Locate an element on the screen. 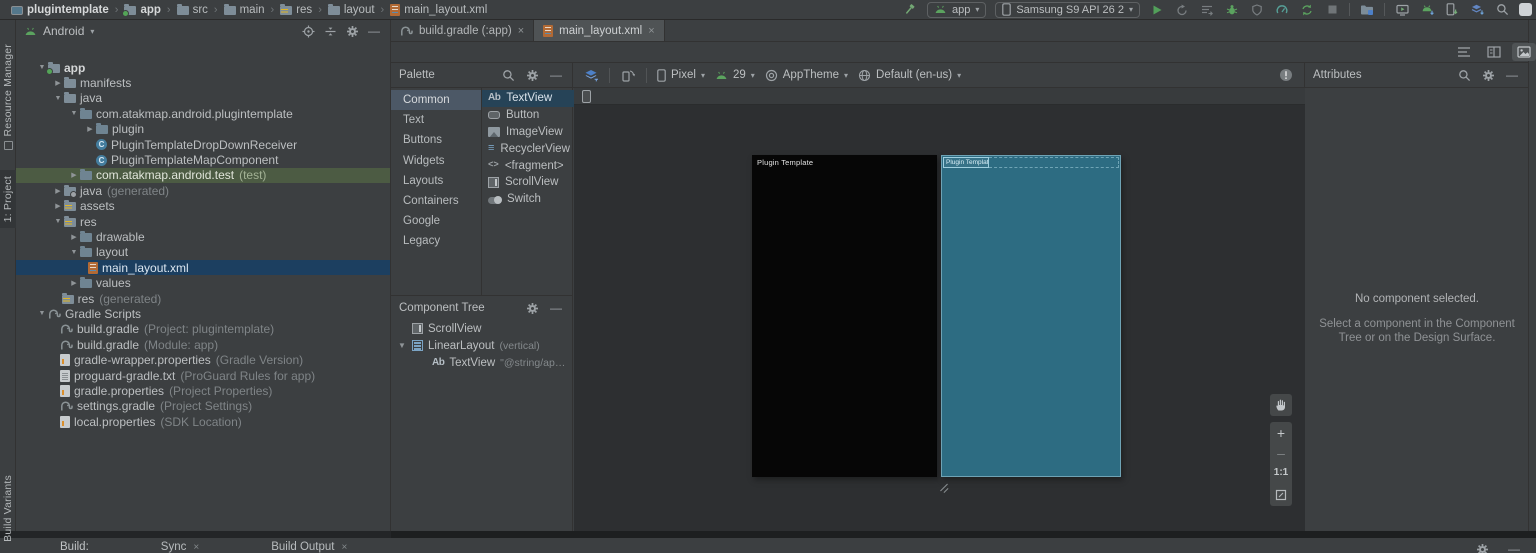  breadcrumb-item: layout is located at coordinates (351, 9).